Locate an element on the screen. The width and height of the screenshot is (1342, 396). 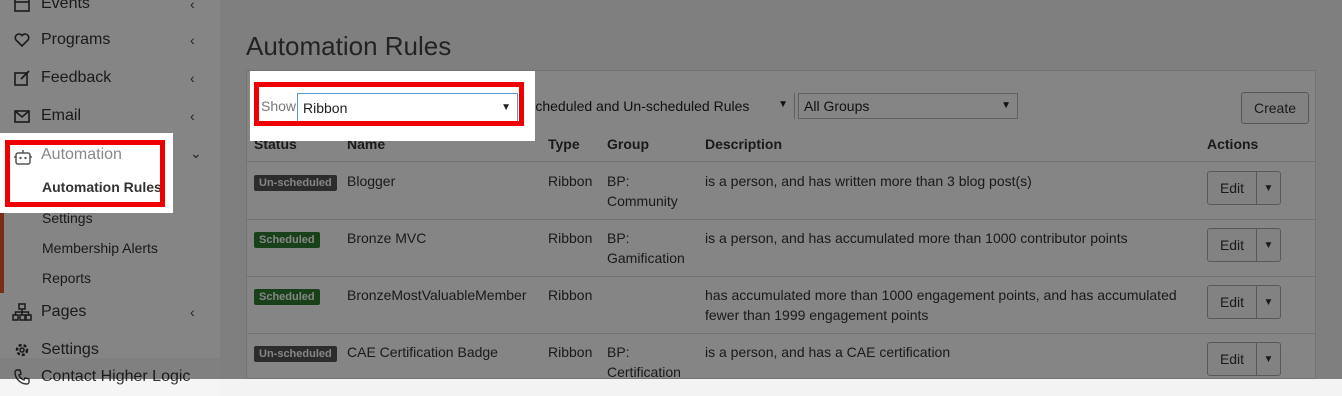
sidebar-item-label: Settings is located at coordinates (70, 349).